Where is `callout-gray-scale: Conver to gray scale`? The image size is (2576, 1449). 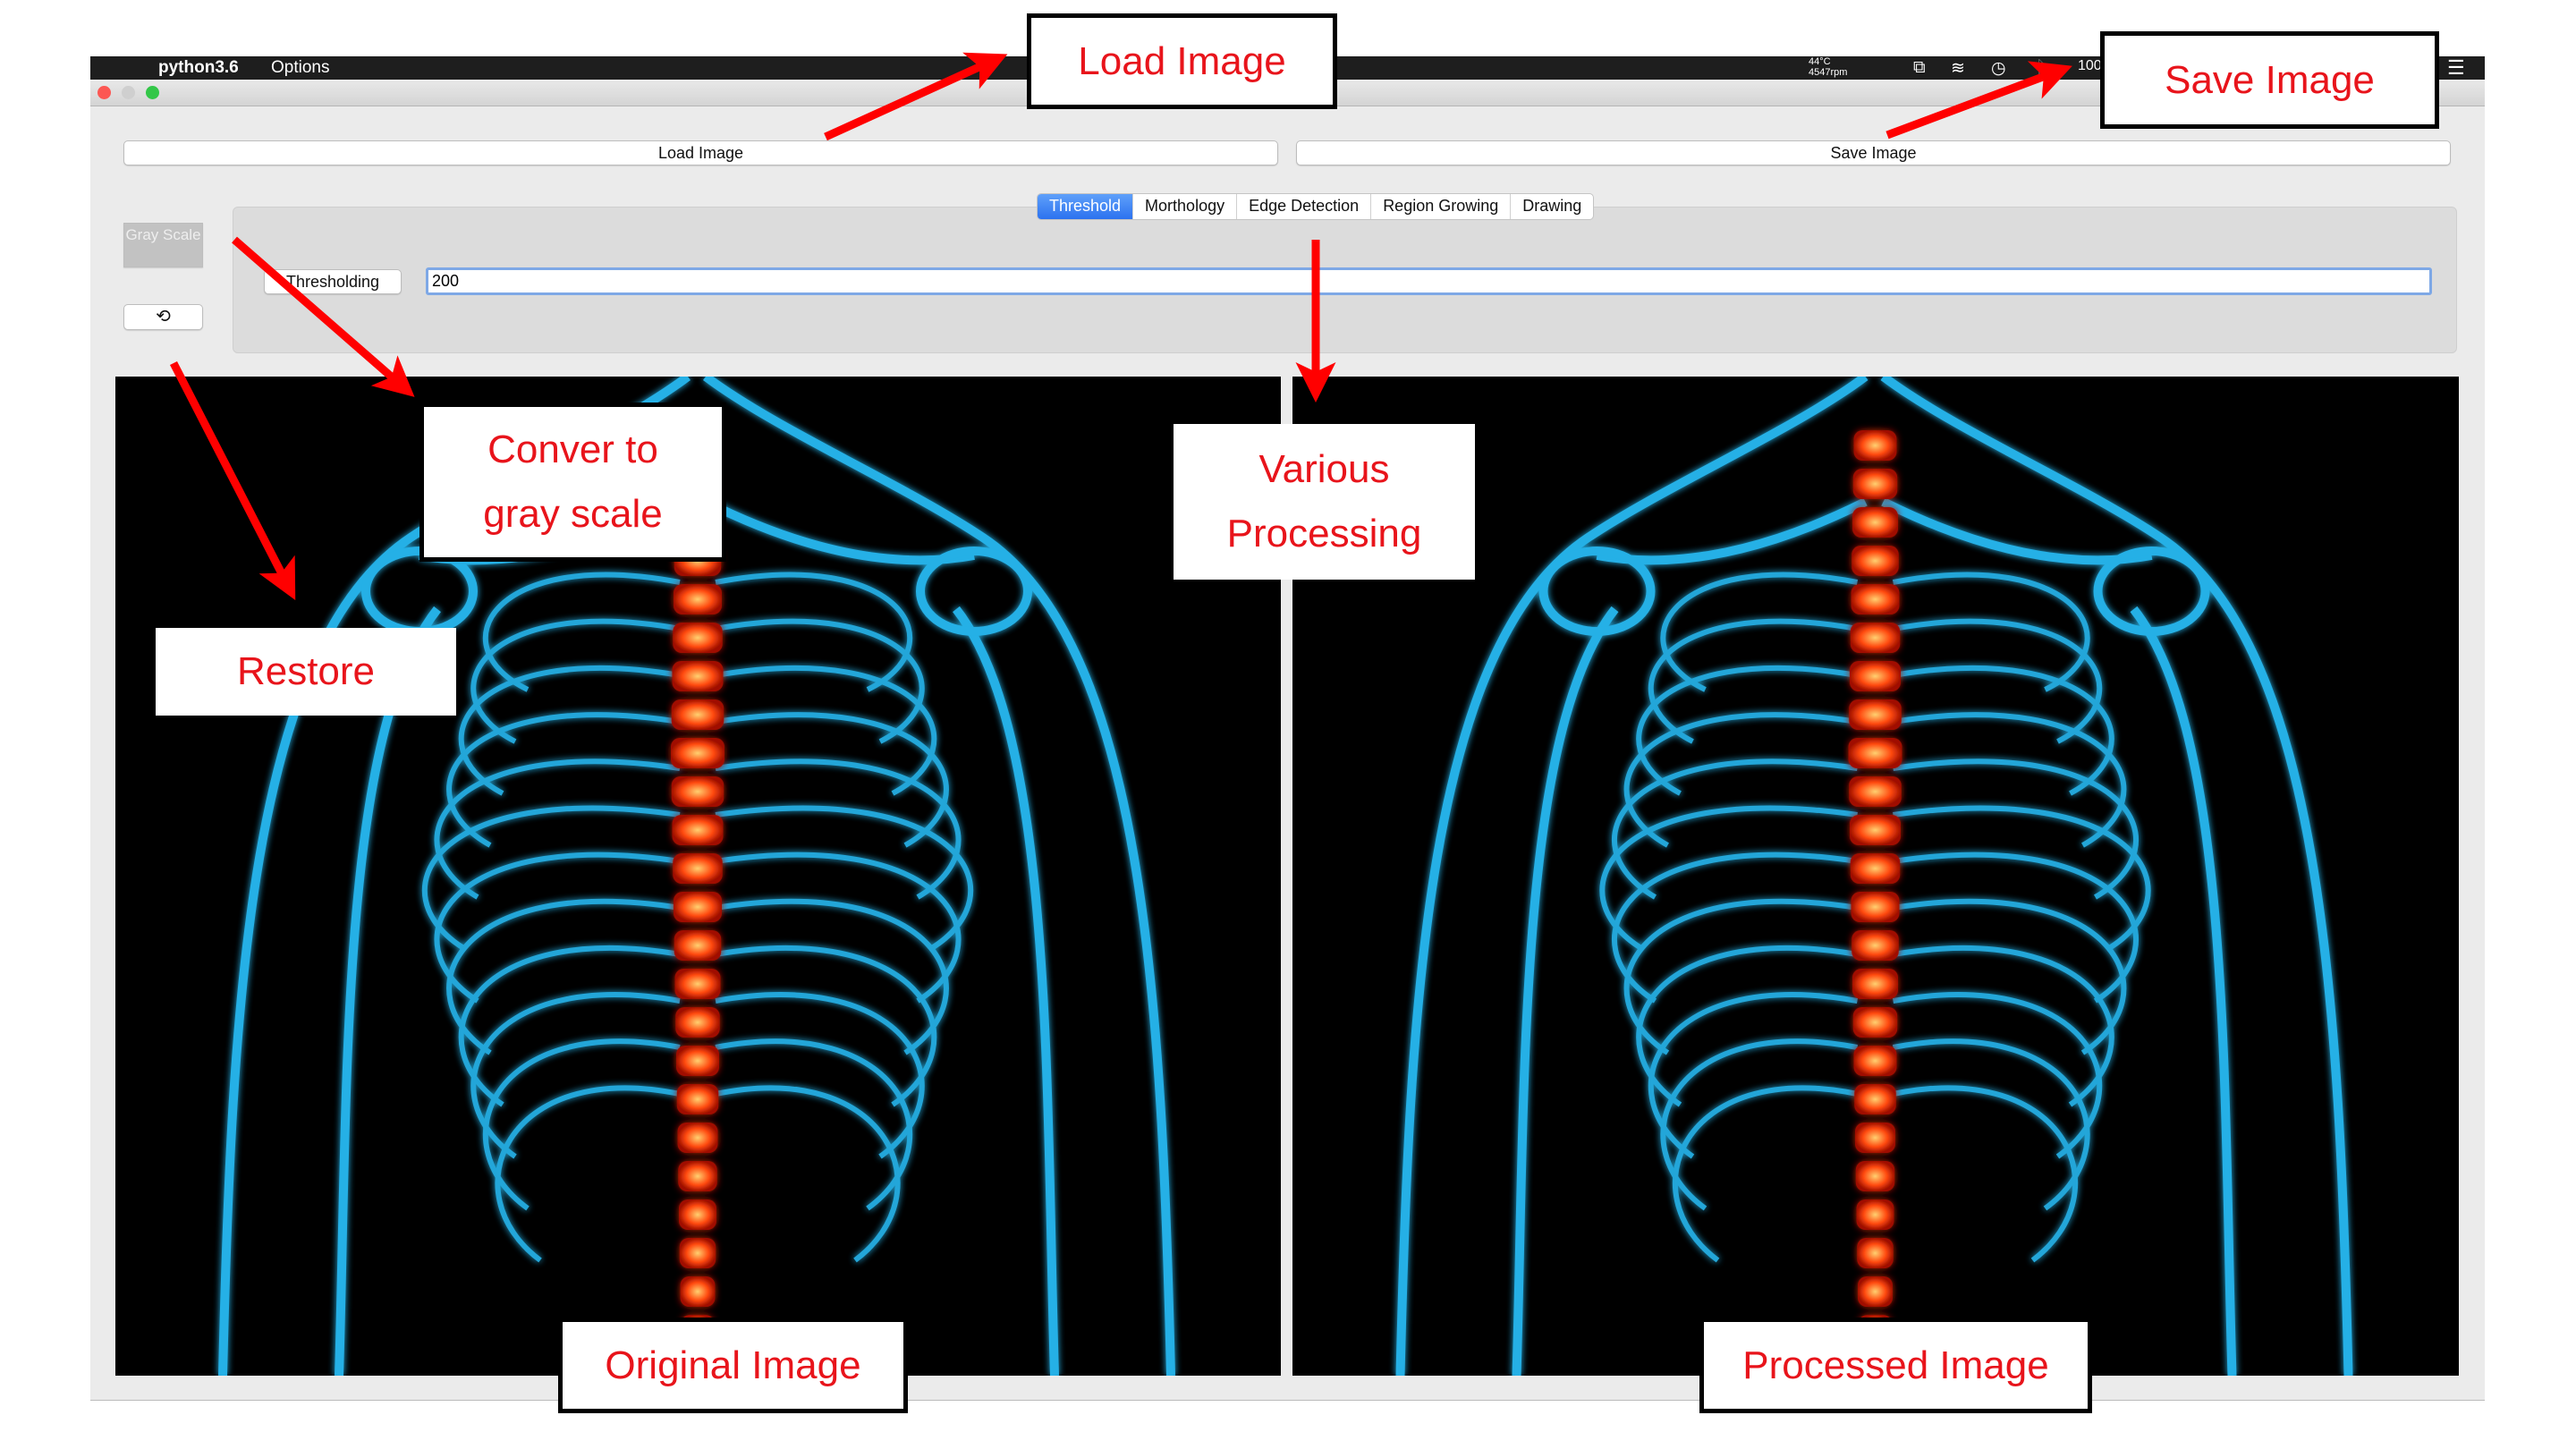 callout-gray-scale: Conver to gray scale is located at coordinates (572, 482).